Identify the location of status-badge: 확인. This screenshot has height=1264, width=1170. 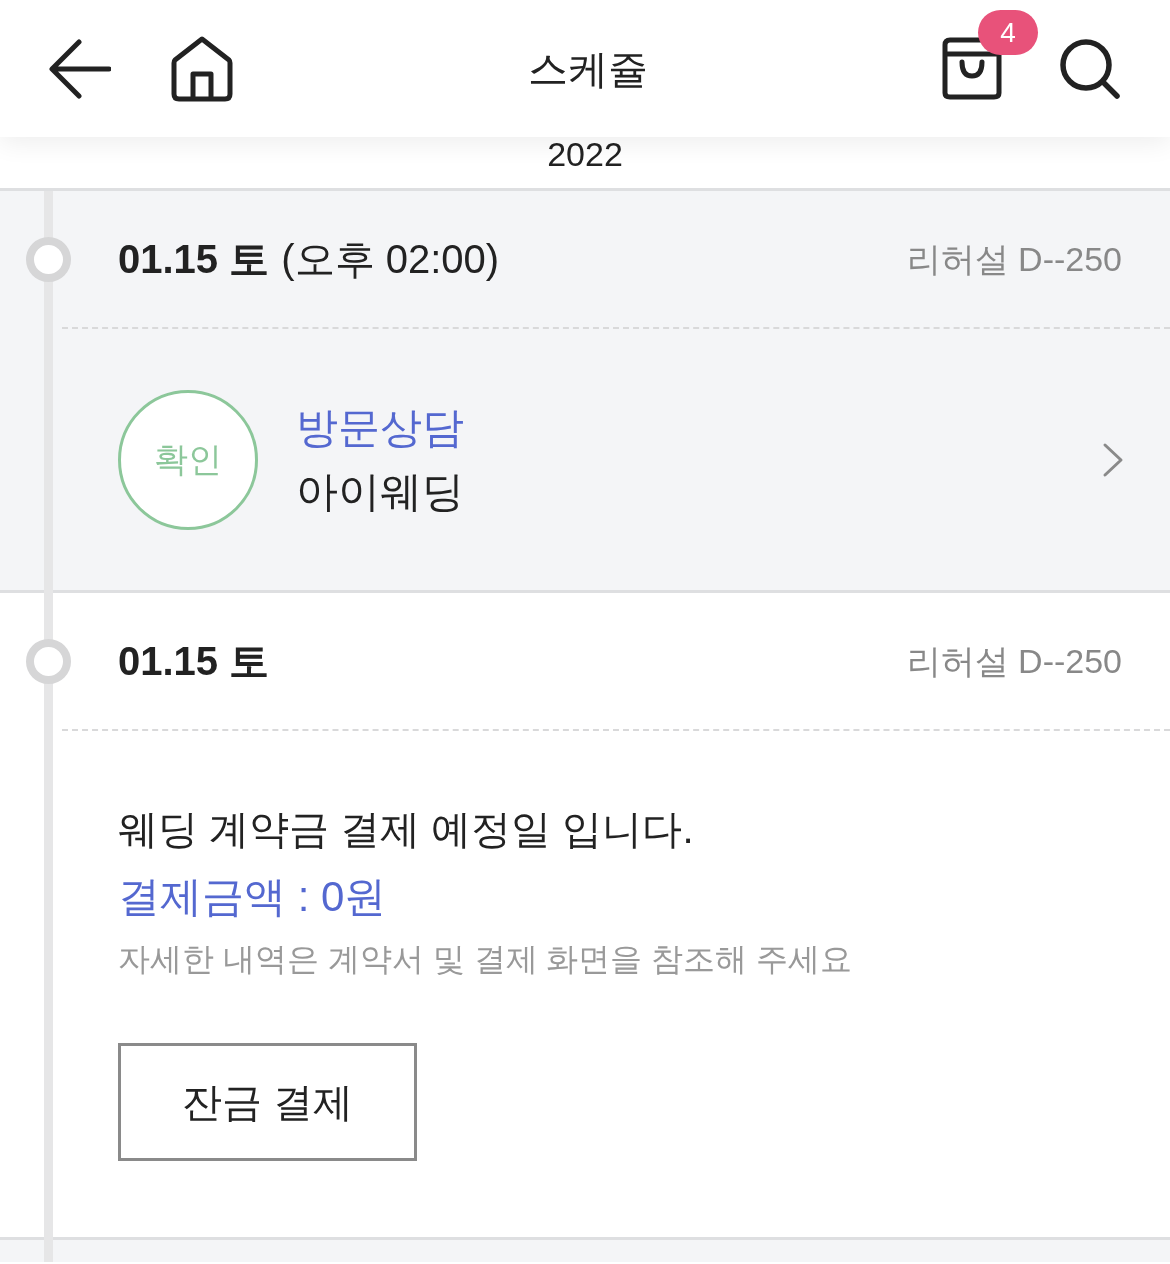
(188, 459).